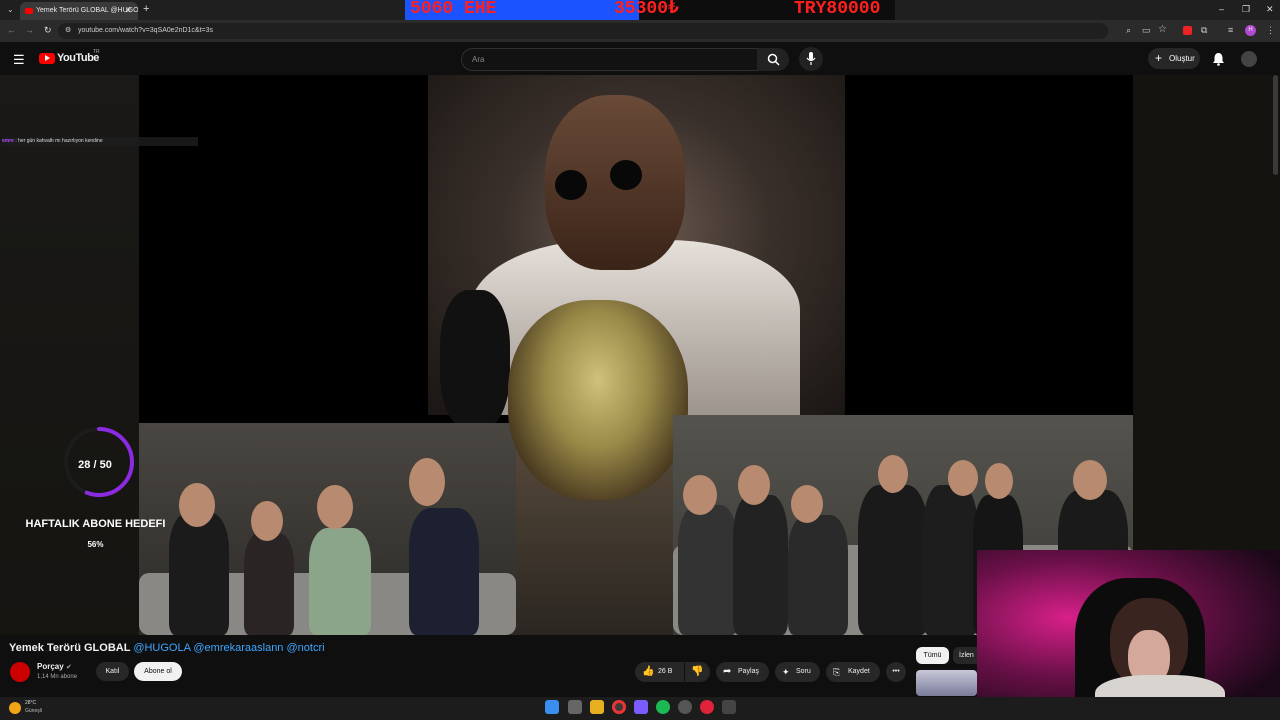 The image size is (1280, 720). I want to click on chip-watched: İzlen, so click(965, 655).